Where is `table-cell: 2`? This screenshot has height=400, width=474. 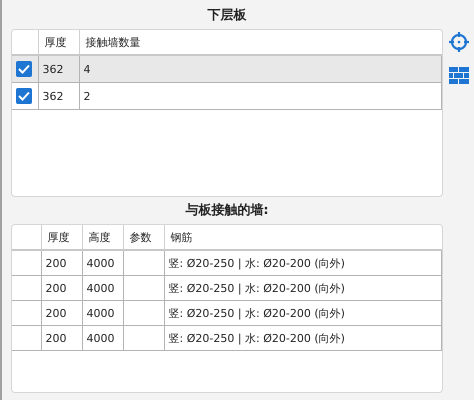
table-cell: 2 is located at coordinates (260, 96).